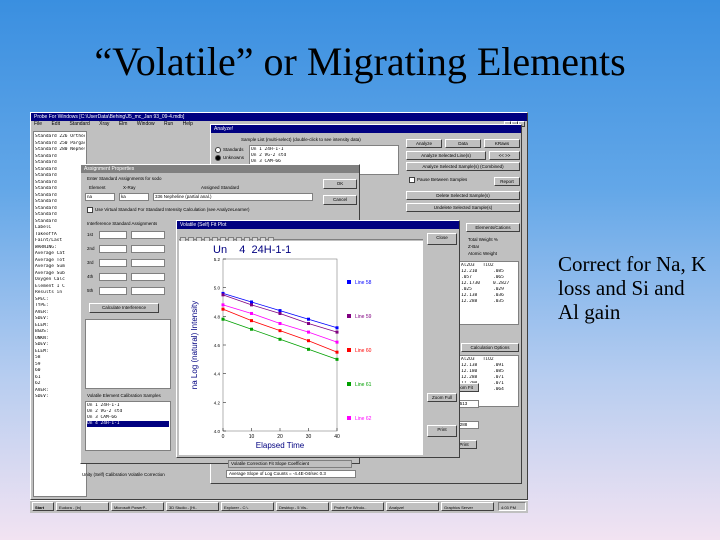  I want to click on menu-help: Help, so click(188, 124).